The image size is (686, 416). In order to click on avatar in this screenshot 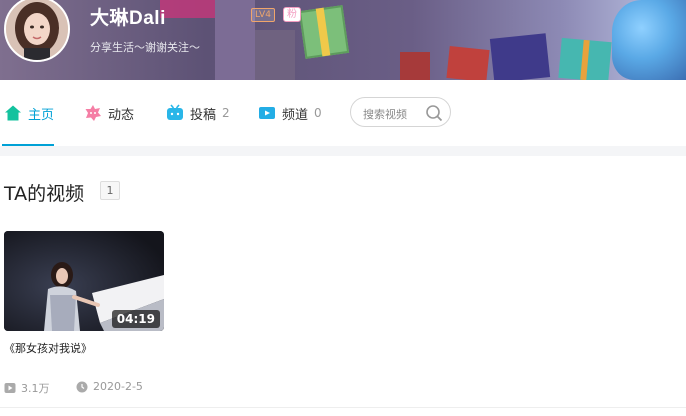, I will do `click(37, 31)`.